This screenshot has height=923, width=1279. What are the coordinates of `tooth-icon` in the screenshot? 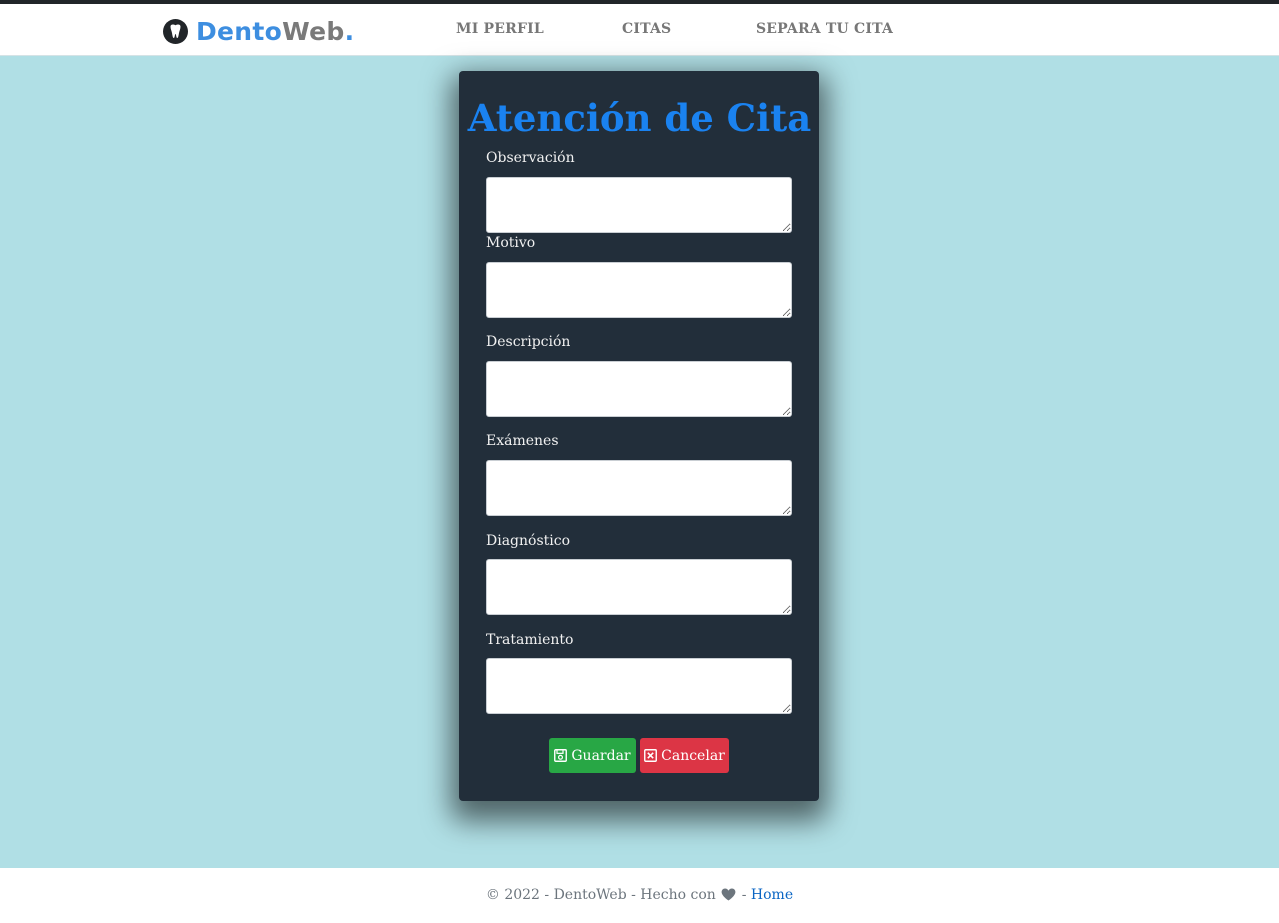 It's located at (175, 31).